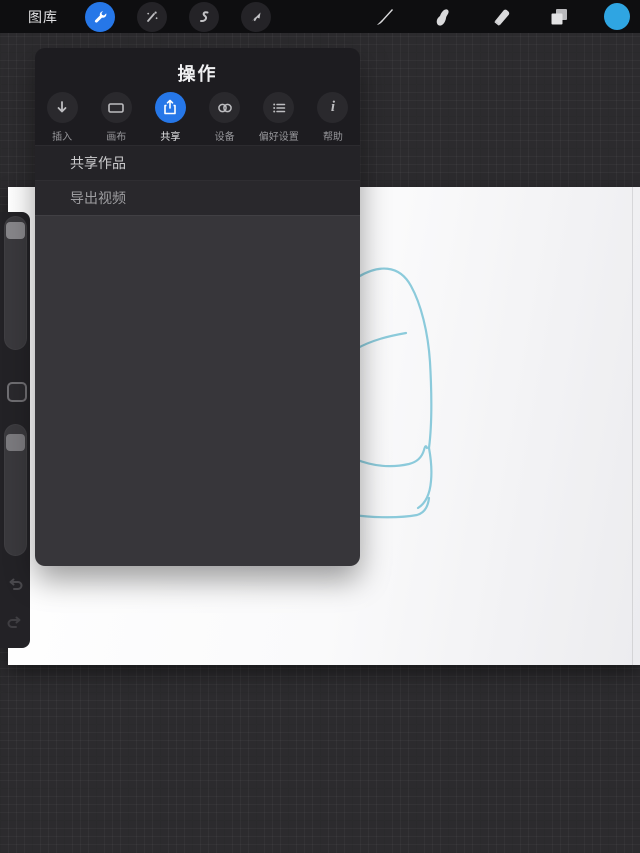 Image resolution: width=640 pixels, height=853 pixels. What do you see at coordinates (197, 74) in the screenshot?
I see `popover-title: 操作` at bounding box center [197, 74].